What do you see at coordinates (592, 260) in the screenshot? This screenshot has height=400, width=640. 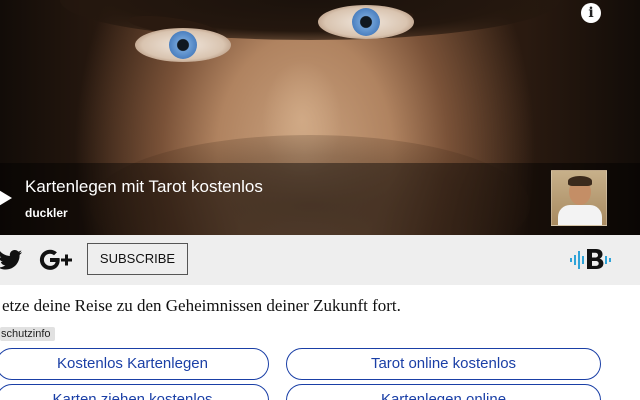 I see `bitchute-style-logo-icon` at bounding box center [592, 260].